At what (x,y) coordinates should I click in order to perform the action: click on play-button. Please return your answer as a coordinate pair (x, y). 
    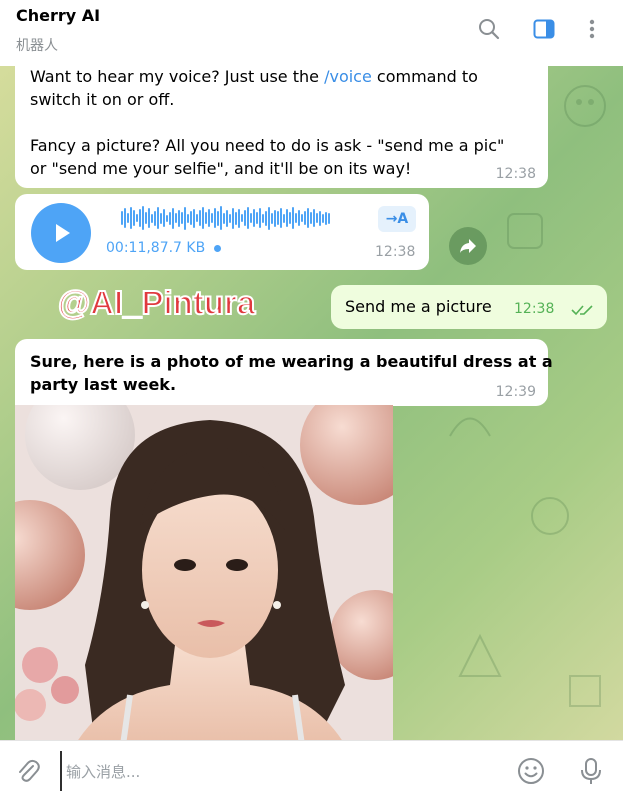
    Looking at the image, I should click on (61, 233).